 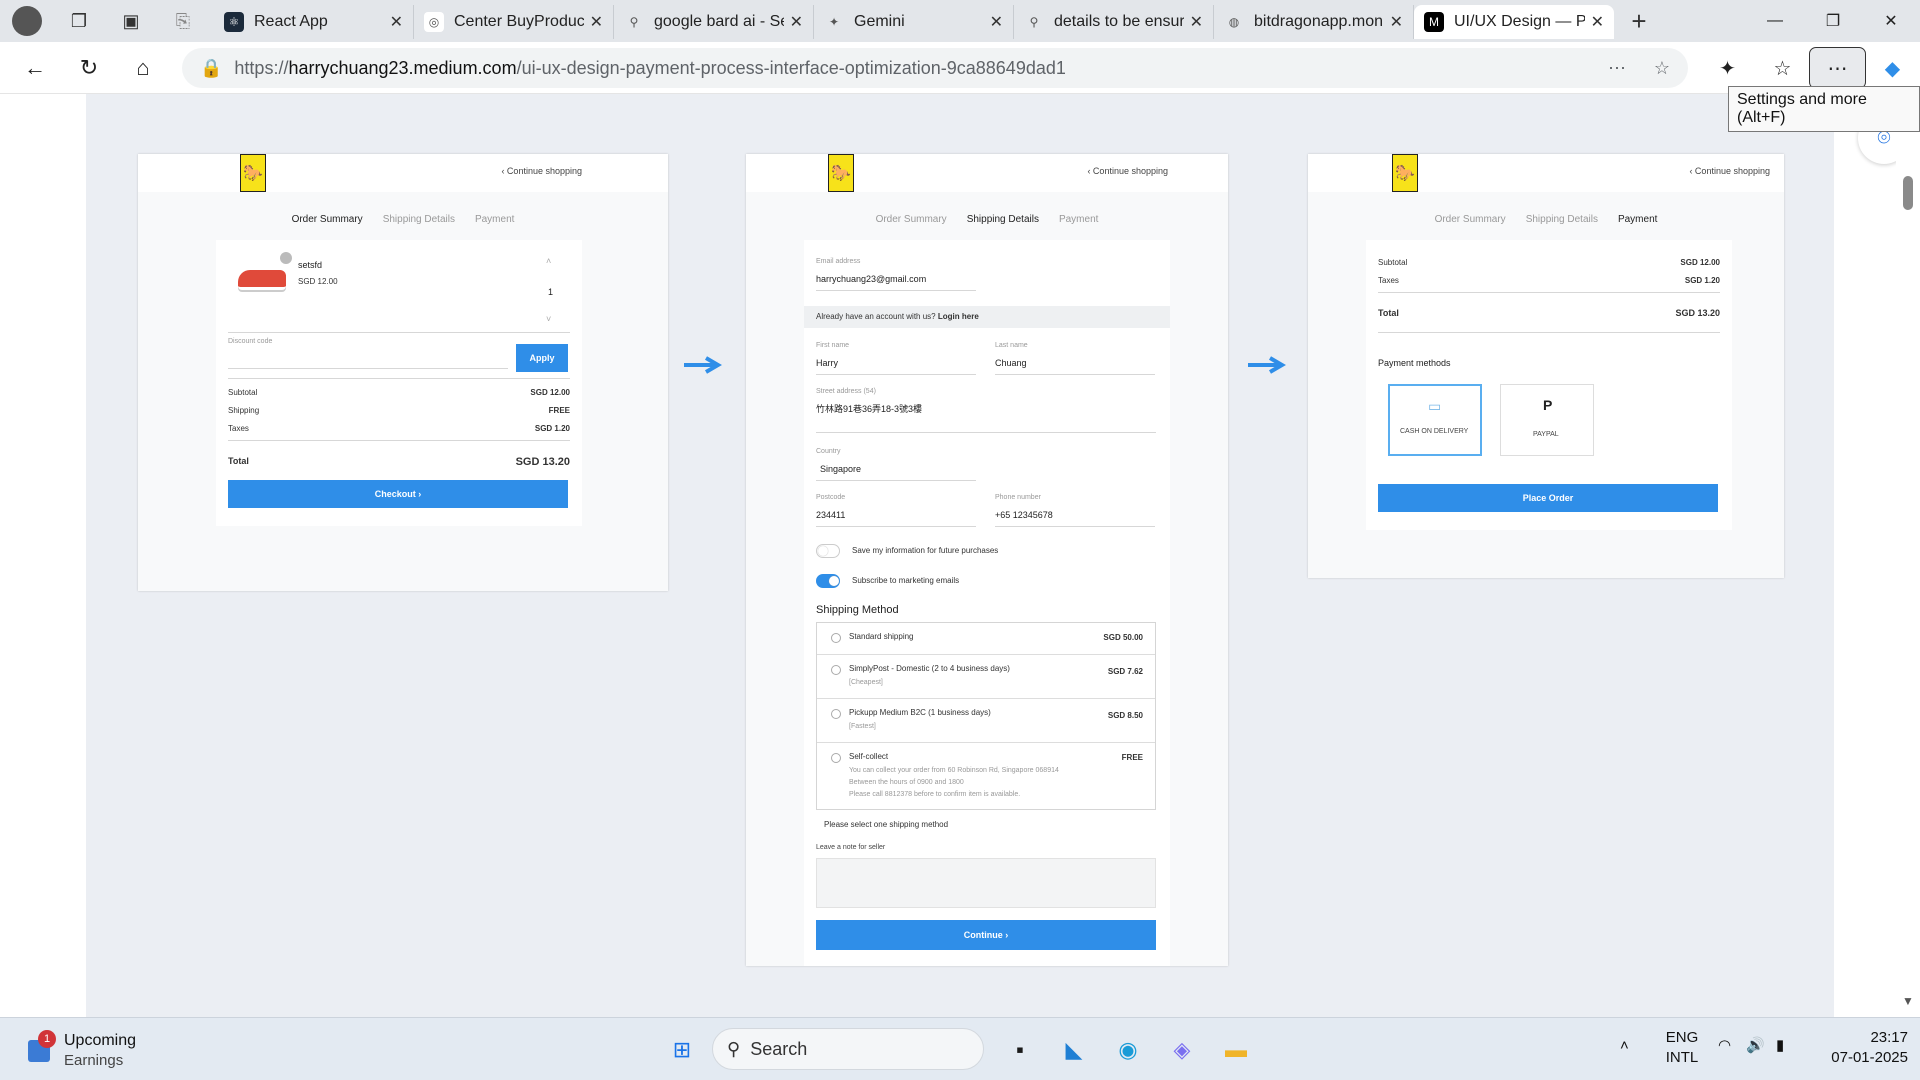 What do you see at coordinates (1837, 68) in the screenshot?
I see `settings-more-icon: ⋯` at bounding box center [1837, 68].